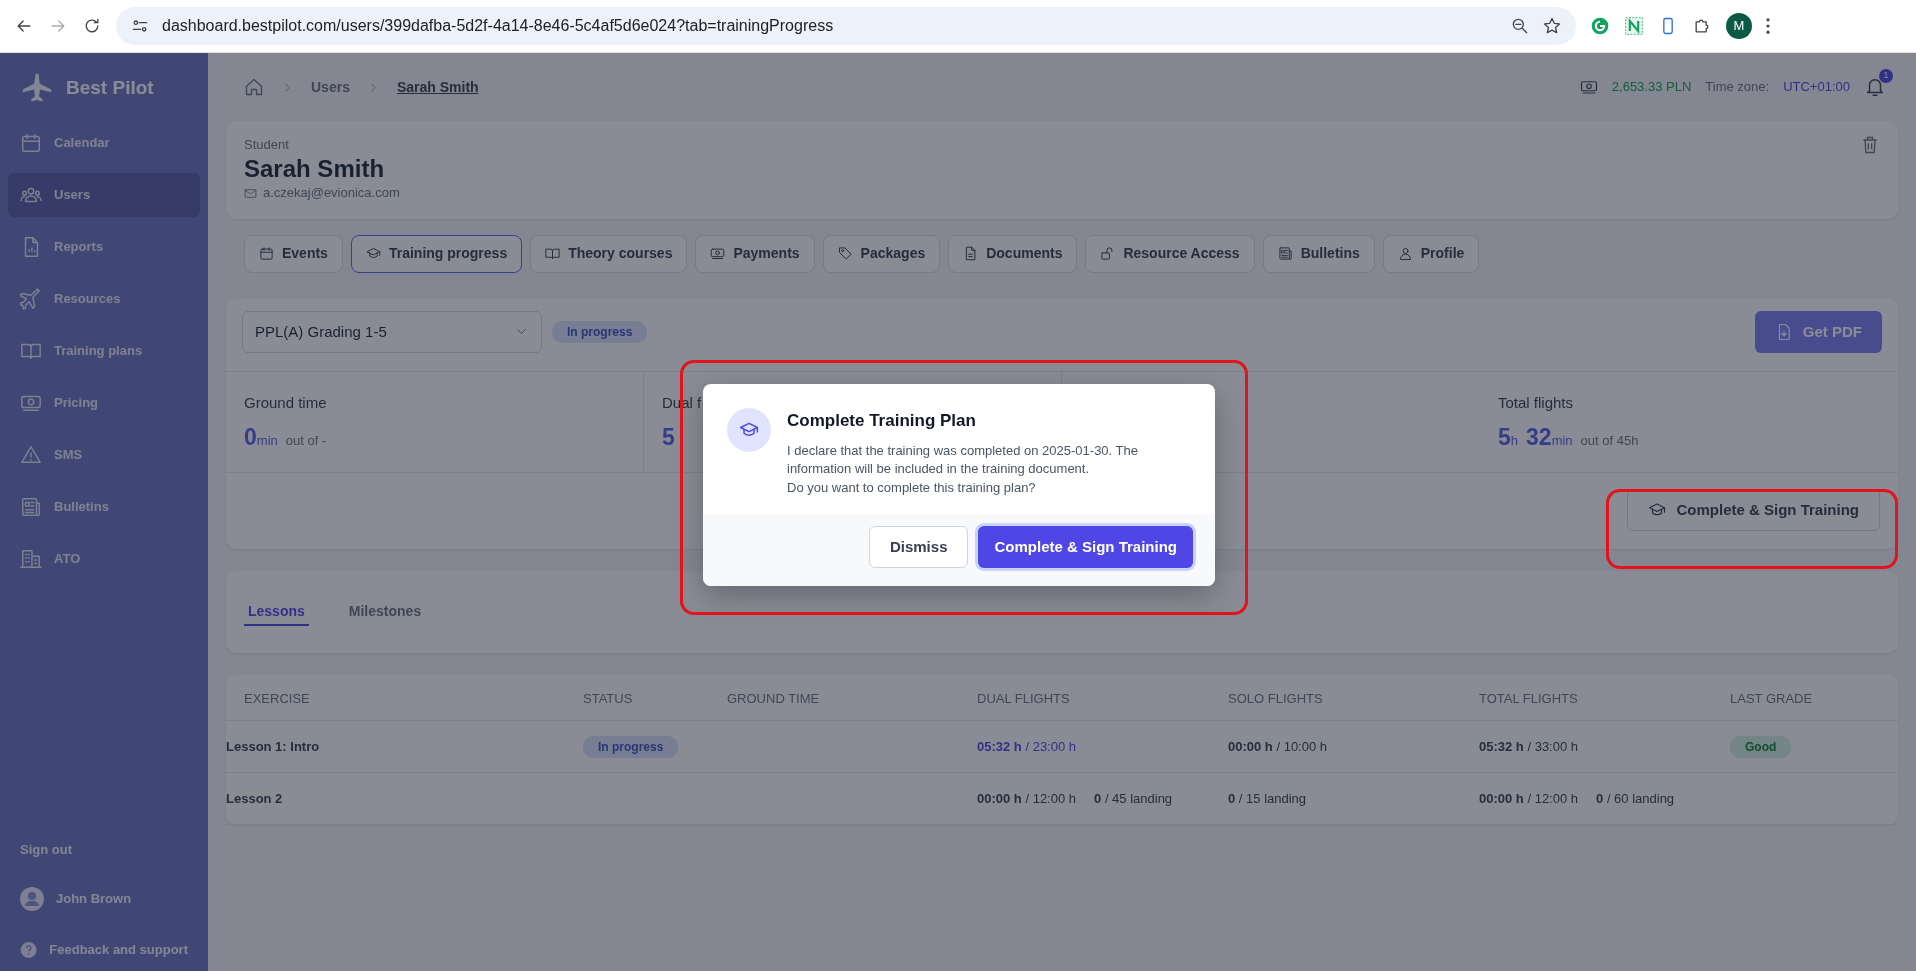 This screenshot has height=971, width=1916. Describe the element at coordinates (1267, 799) in the screenshot. I see `table-cell-text: 0 / 15 landing` at that location.